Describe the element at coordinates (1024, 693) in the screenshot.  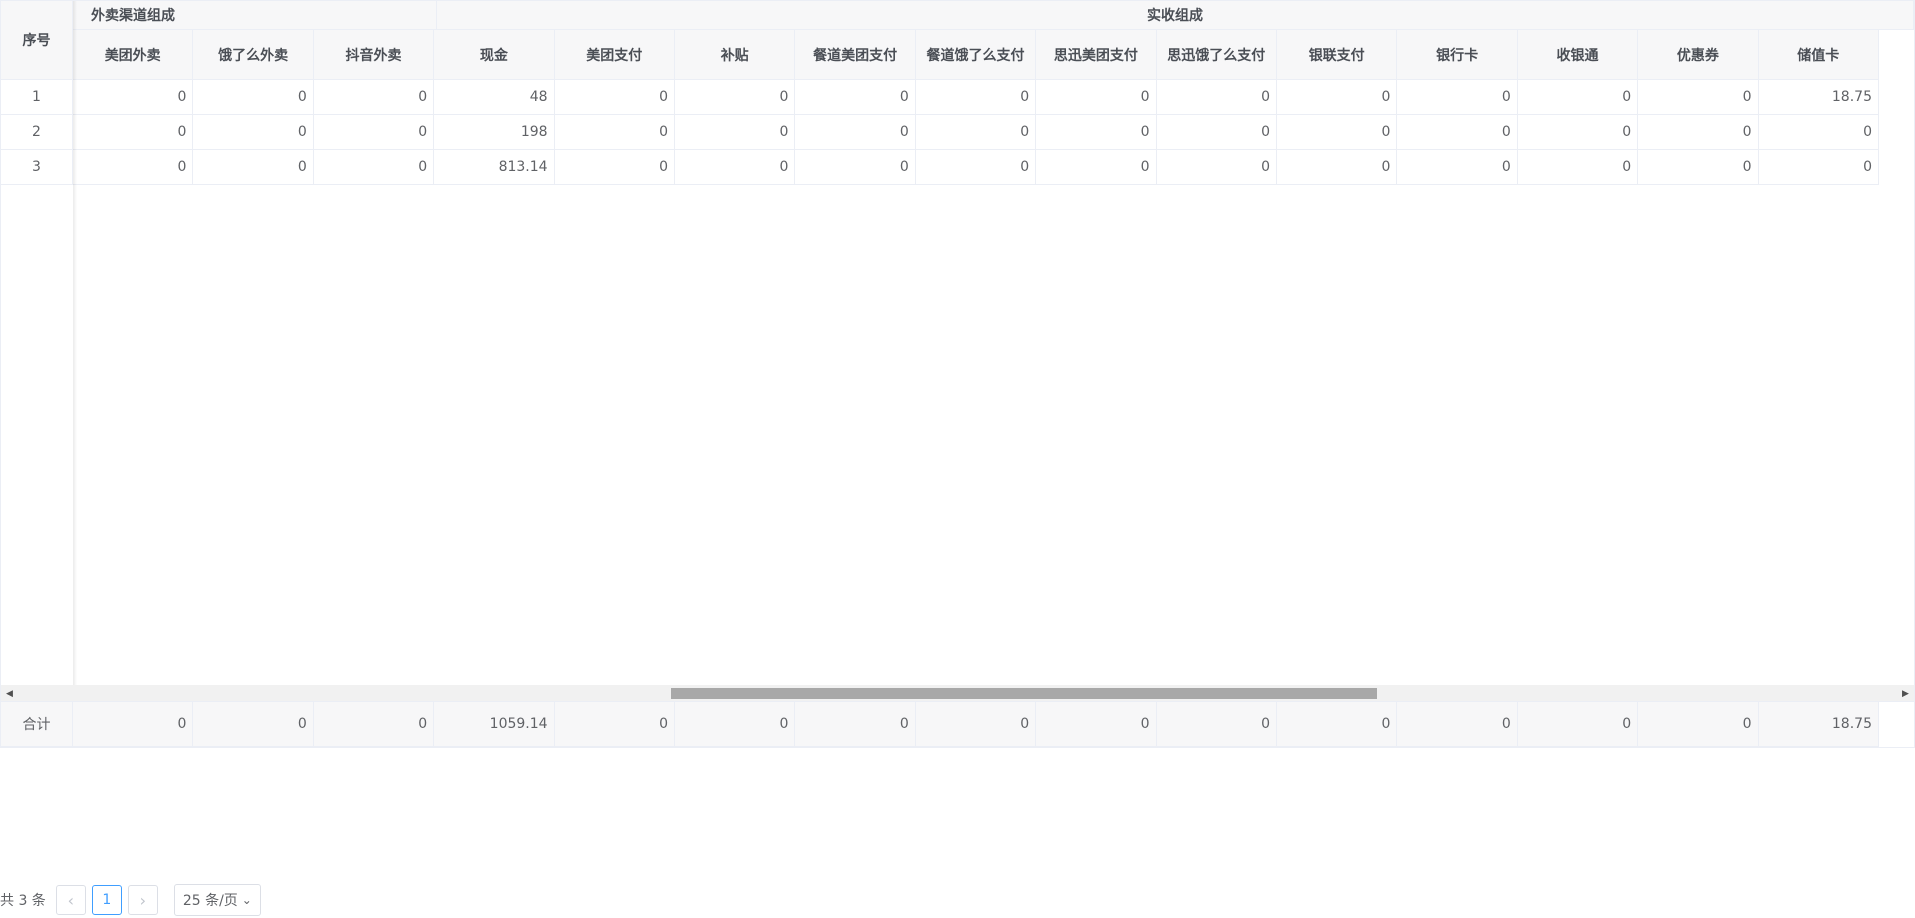
I see `scrollbar-thumb` at that location.